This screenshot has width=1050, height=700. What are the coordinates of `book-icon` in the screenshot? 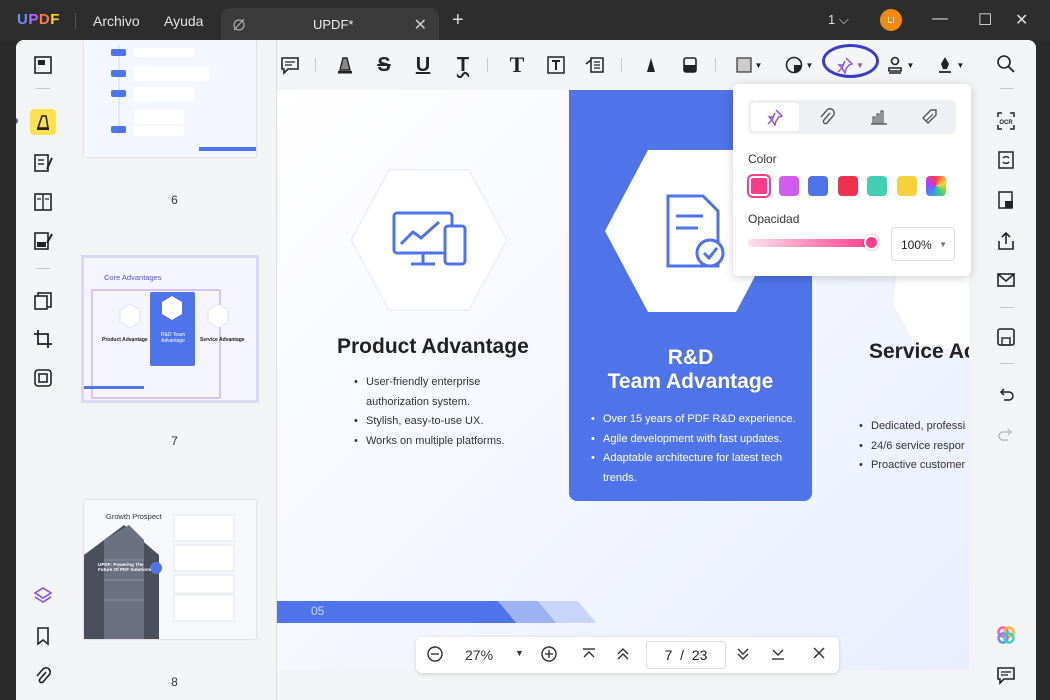 It's located at (43, 65).